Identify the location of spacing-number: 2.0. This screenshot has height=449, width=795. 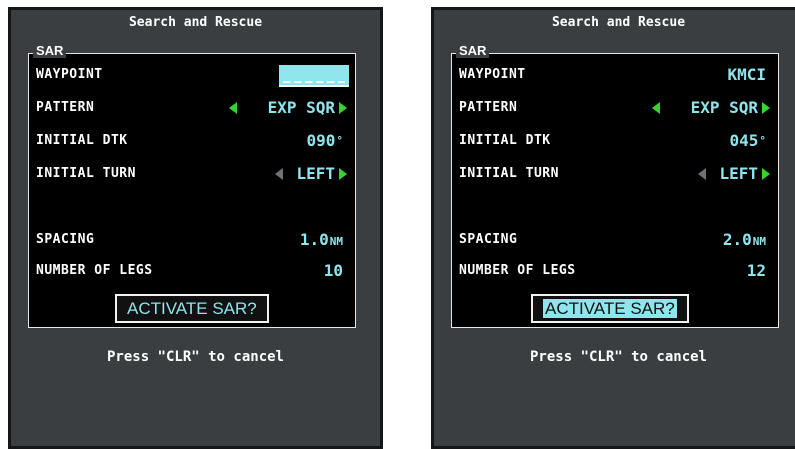
(737, 239).